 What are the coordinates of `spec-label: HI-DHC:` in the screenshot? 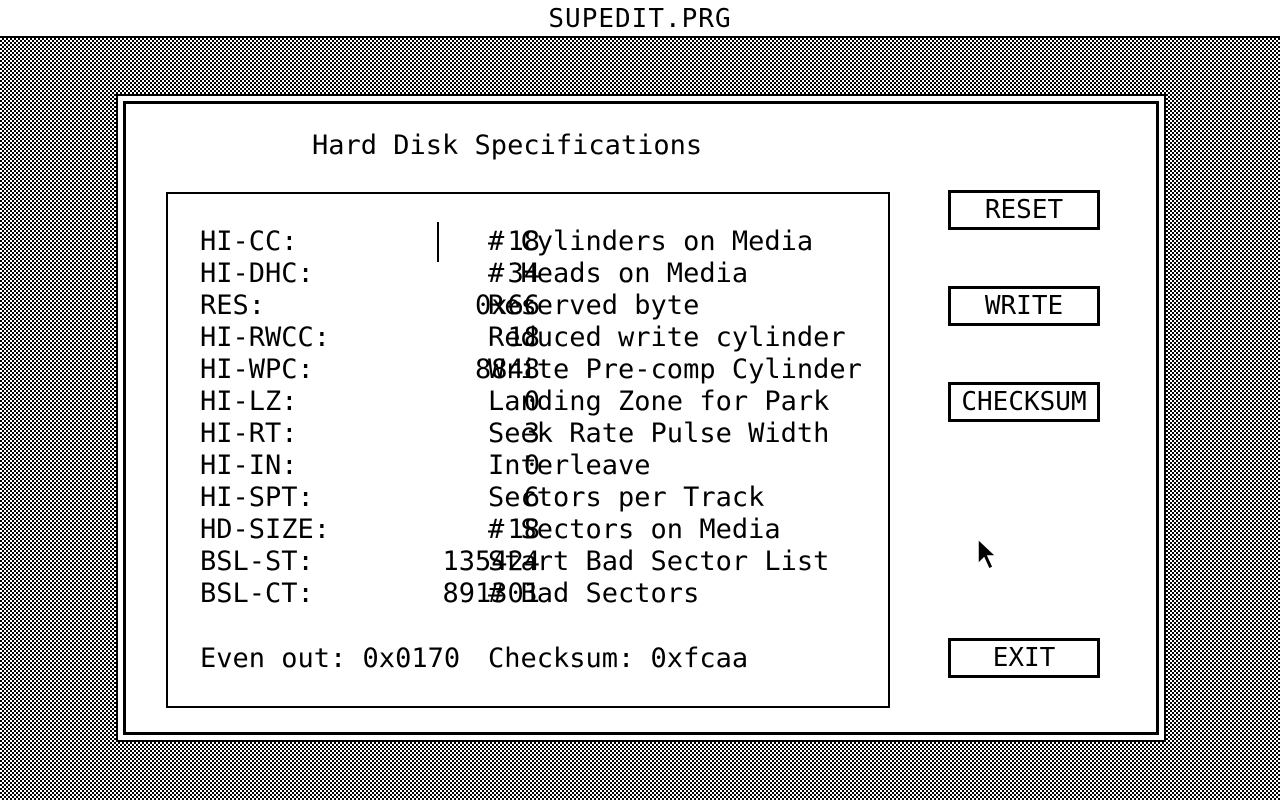 It's located at (257, 273).